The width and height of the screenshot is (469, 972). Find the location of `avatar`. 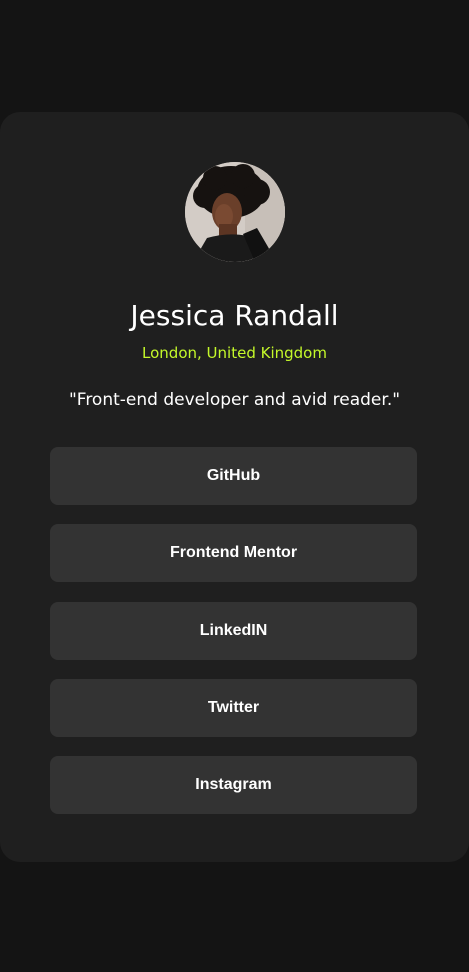

avatar is located at coordinates (235, 212).